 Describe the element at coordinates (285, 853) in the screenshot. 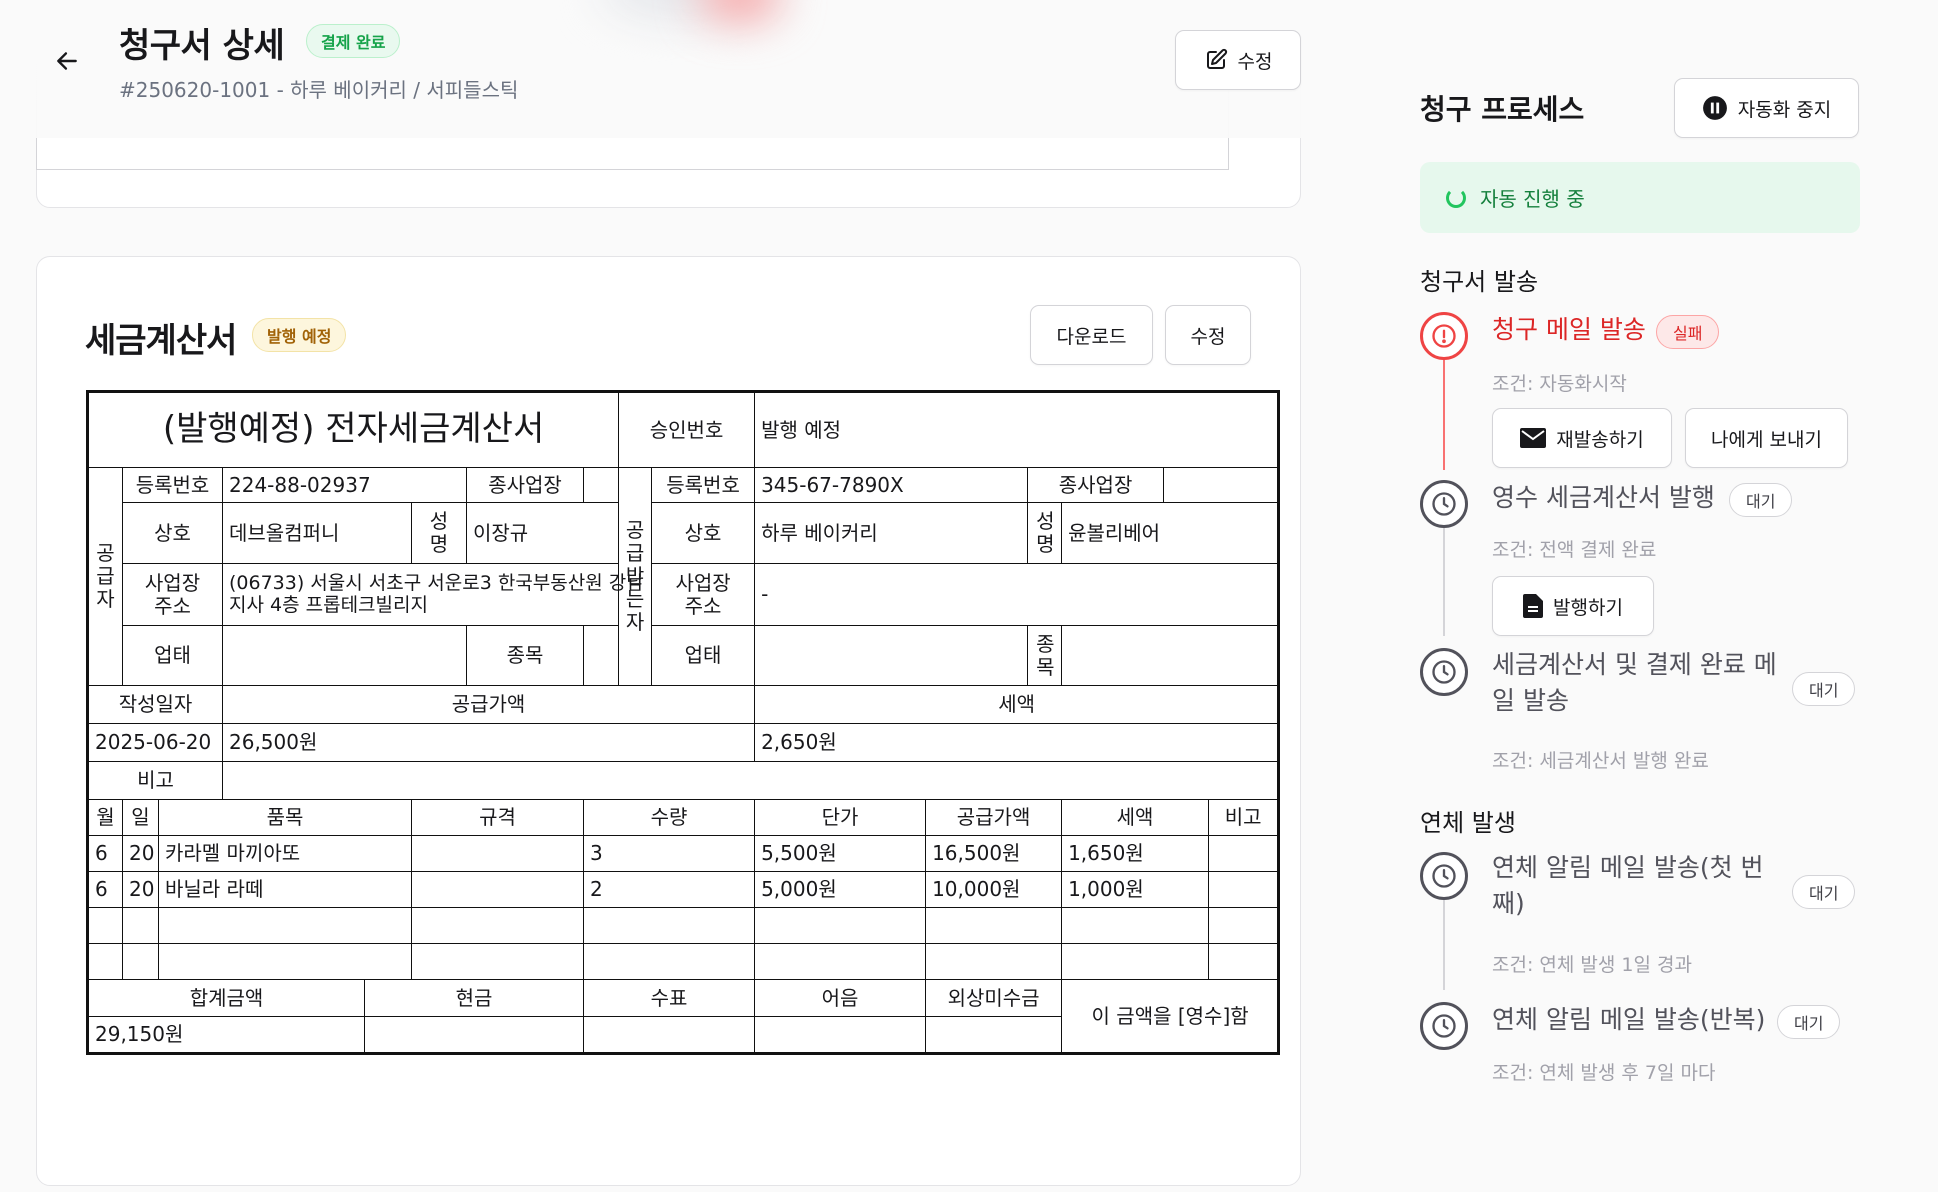

I see `item-name: 카라멜 마끼아또` at that location.